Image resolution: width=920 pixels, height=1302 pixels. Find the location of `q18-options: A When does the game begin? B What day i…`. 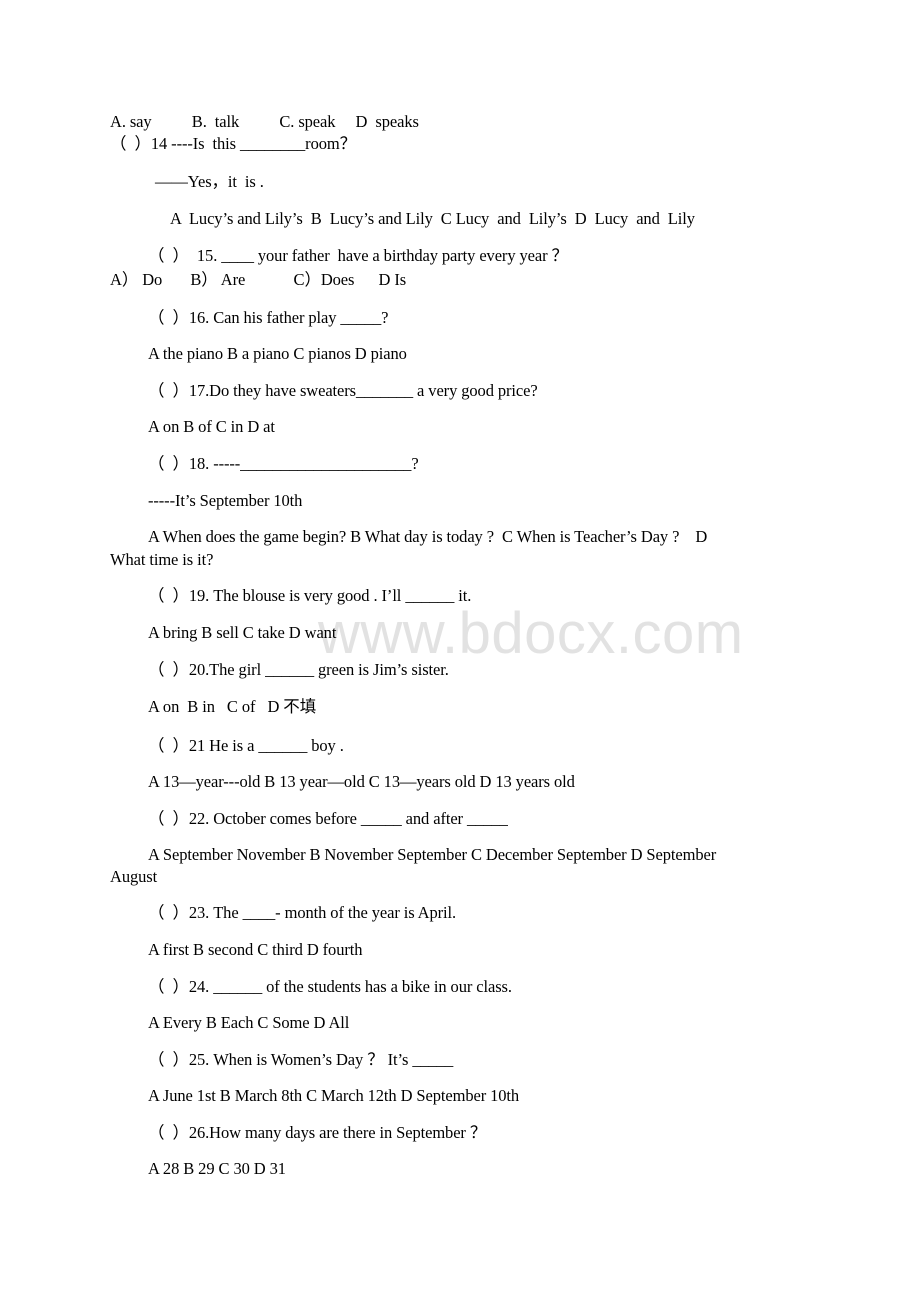

q18-options: A When does the game begin? B What day i… is located at coordinates (428, 536).